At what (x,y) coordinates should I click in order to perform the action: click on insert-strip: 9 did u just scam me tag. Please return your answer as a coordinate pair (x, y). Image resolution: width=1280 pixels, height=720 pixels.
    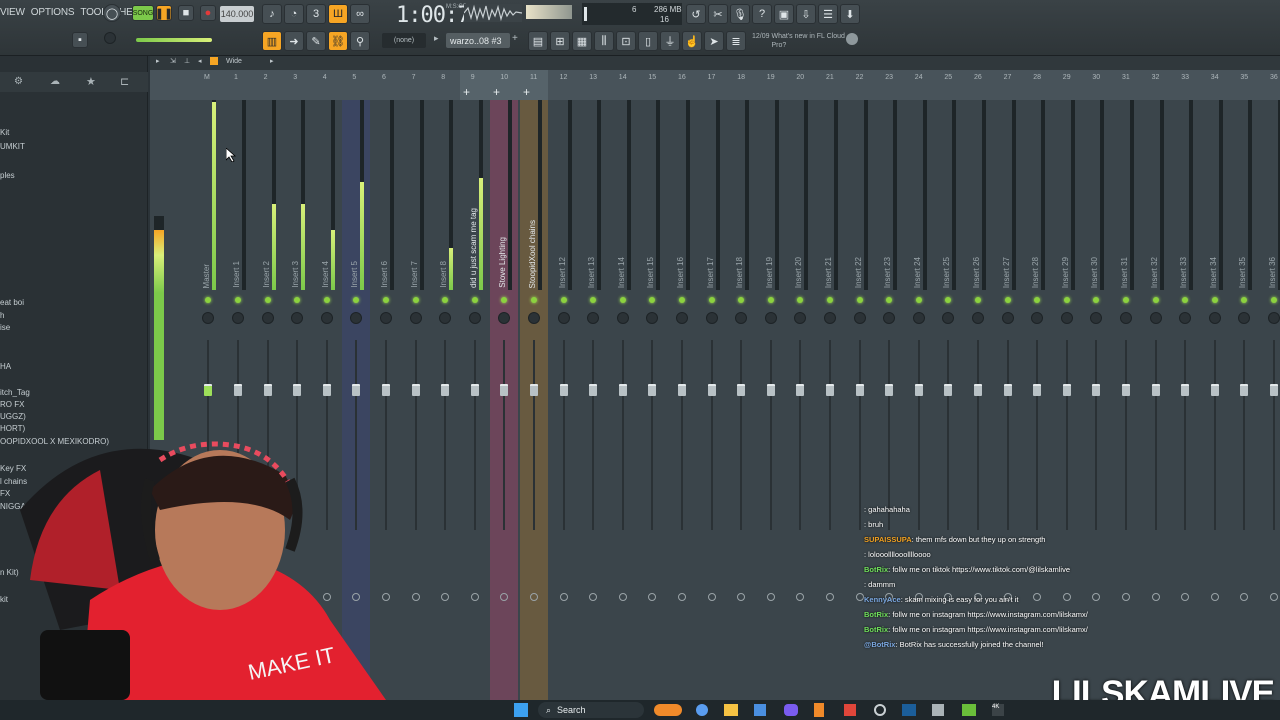
    Looking at the image, I should click on (475, 397).